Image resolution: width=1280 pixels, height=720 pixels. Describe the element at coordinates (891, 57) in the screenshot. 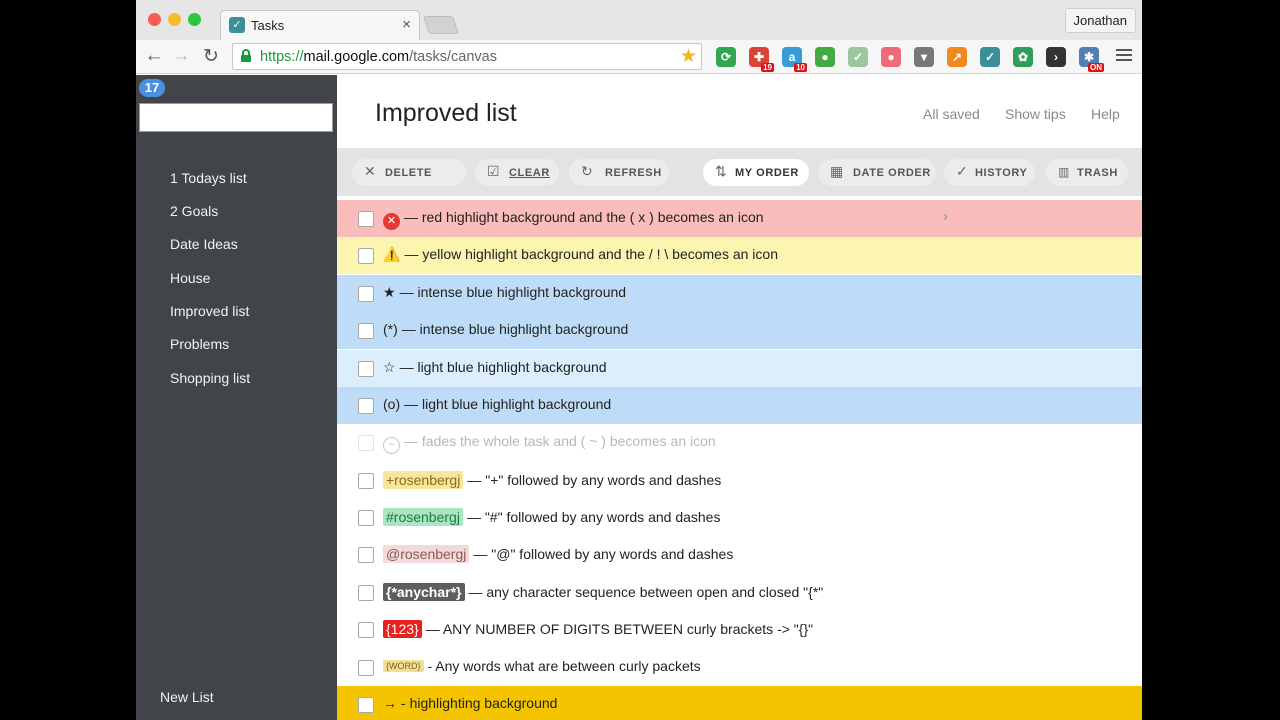

I see `circle-ext-icon: ●` at that location.